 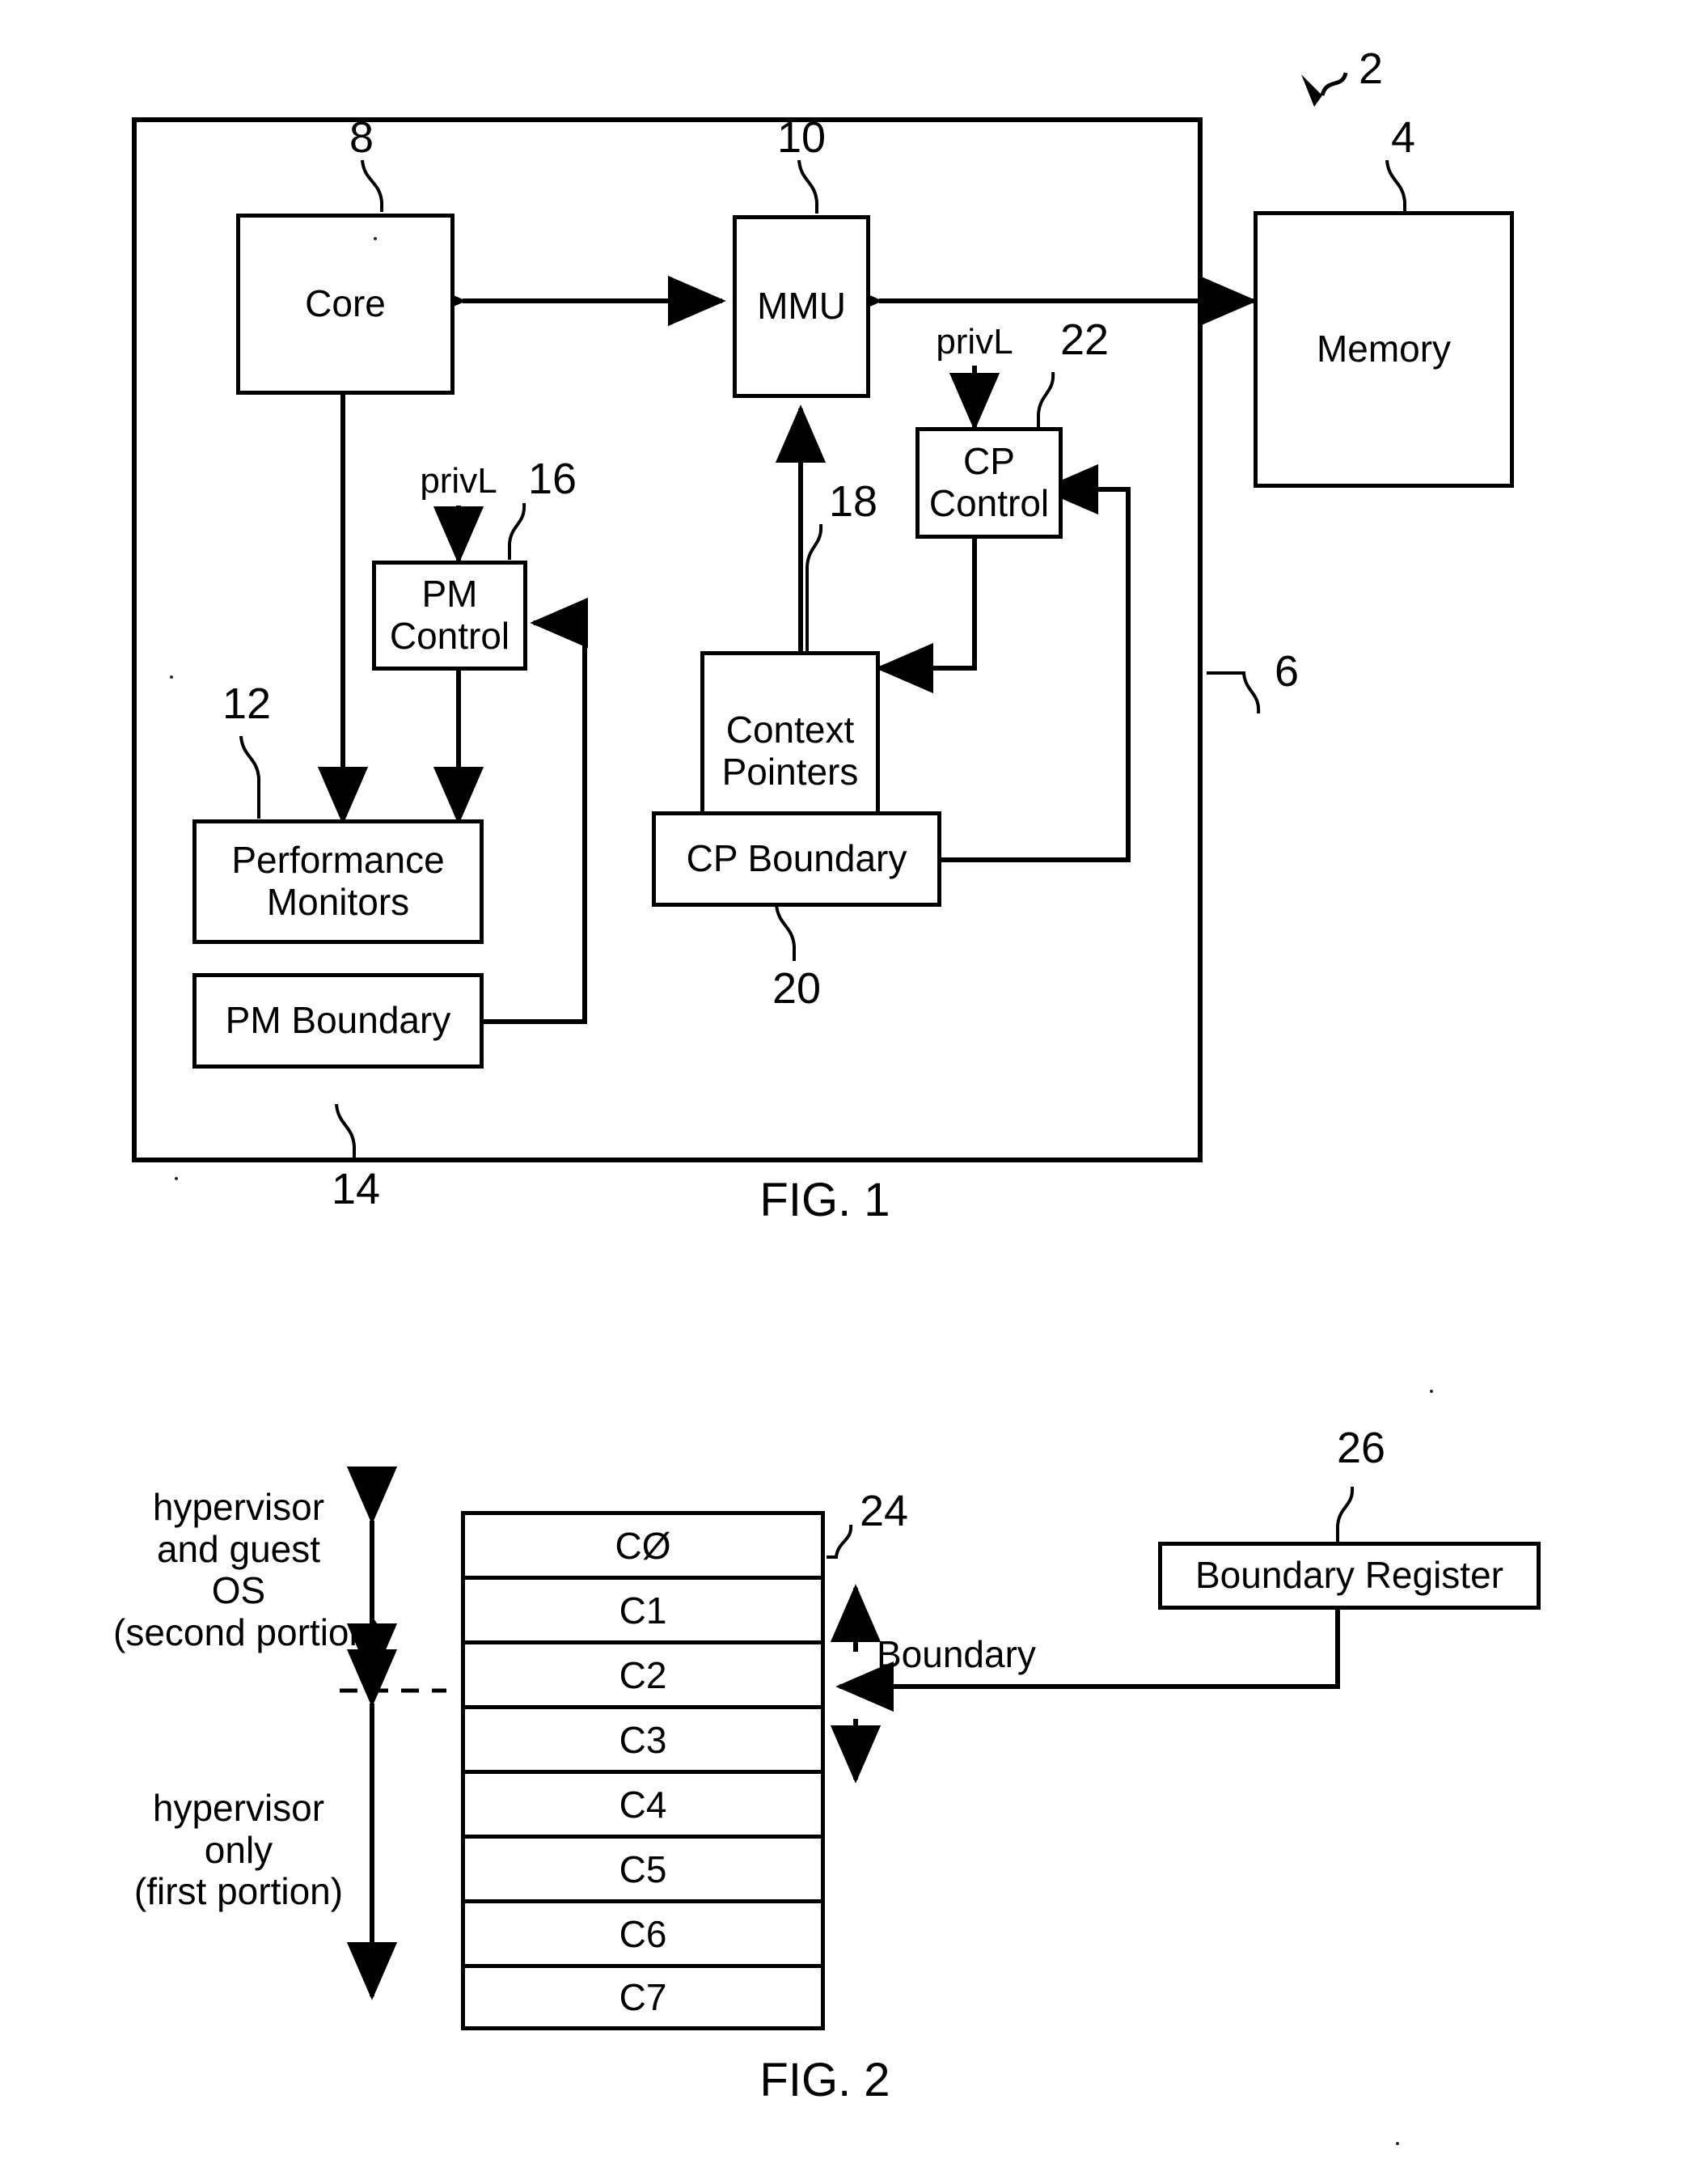 I want to click on cp-control-block-label: CP Control, so click(x=989, y=482).